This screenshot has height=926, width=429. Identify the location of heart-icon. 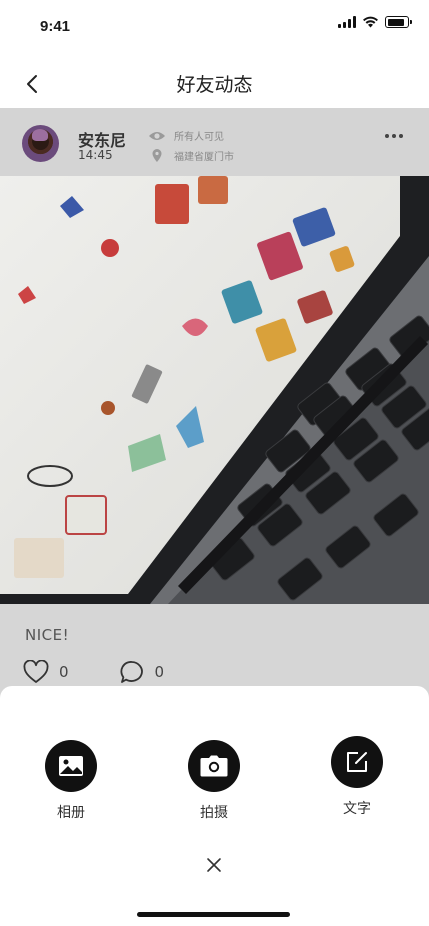
(36, 671).